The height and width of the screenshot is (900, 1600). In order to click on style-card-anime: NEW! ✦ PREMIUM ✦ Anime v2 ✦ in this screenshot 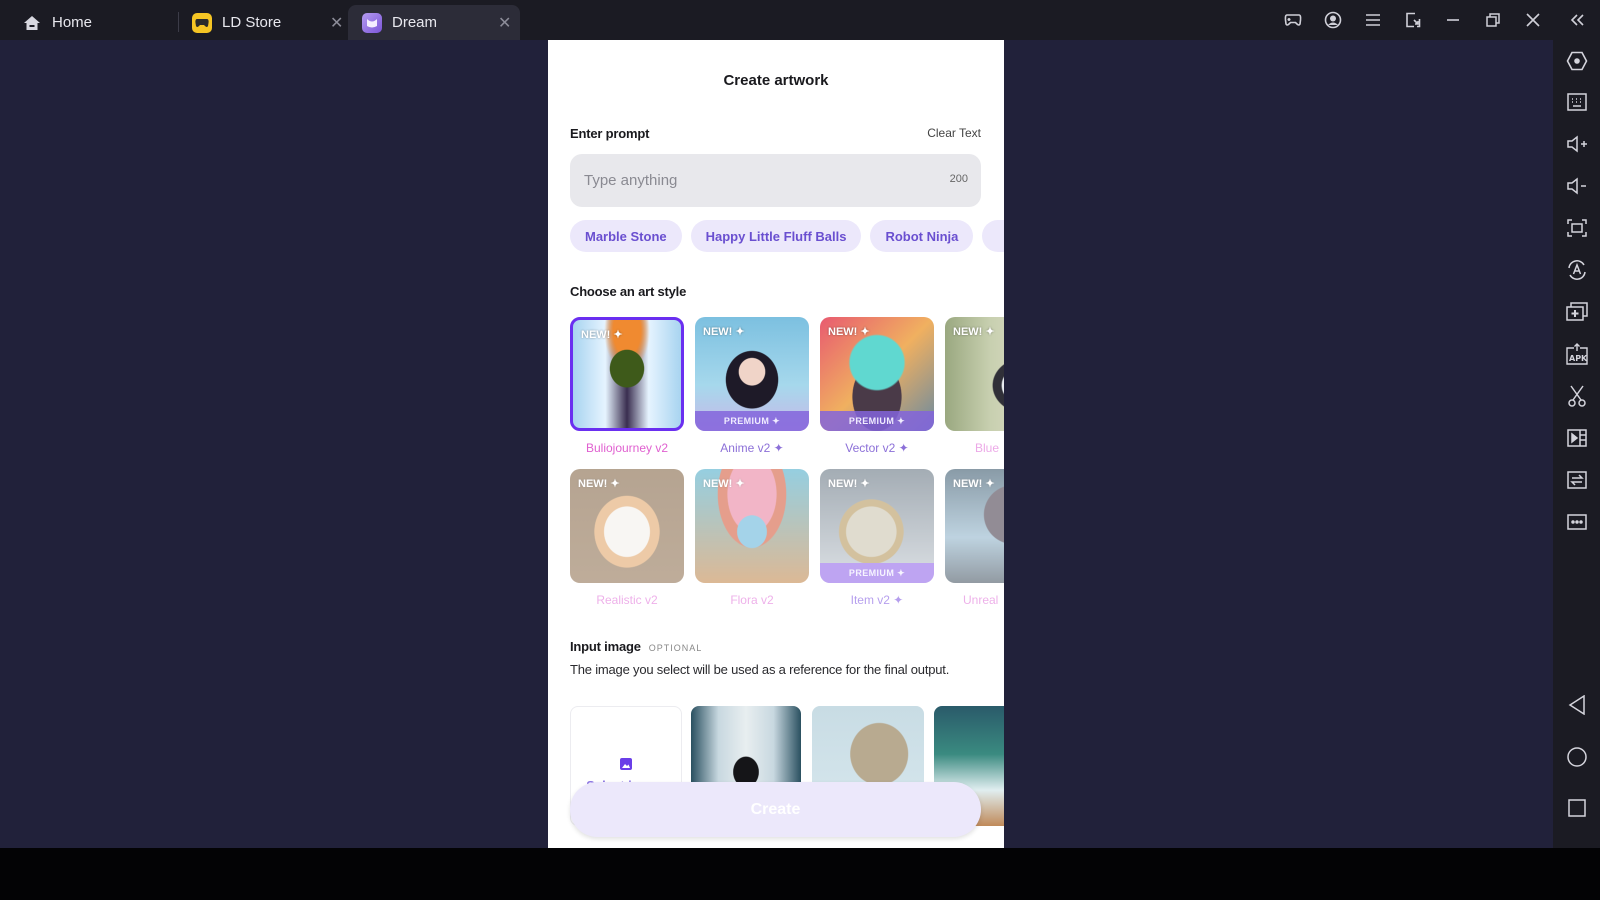, I will do `click(752, 386)`.